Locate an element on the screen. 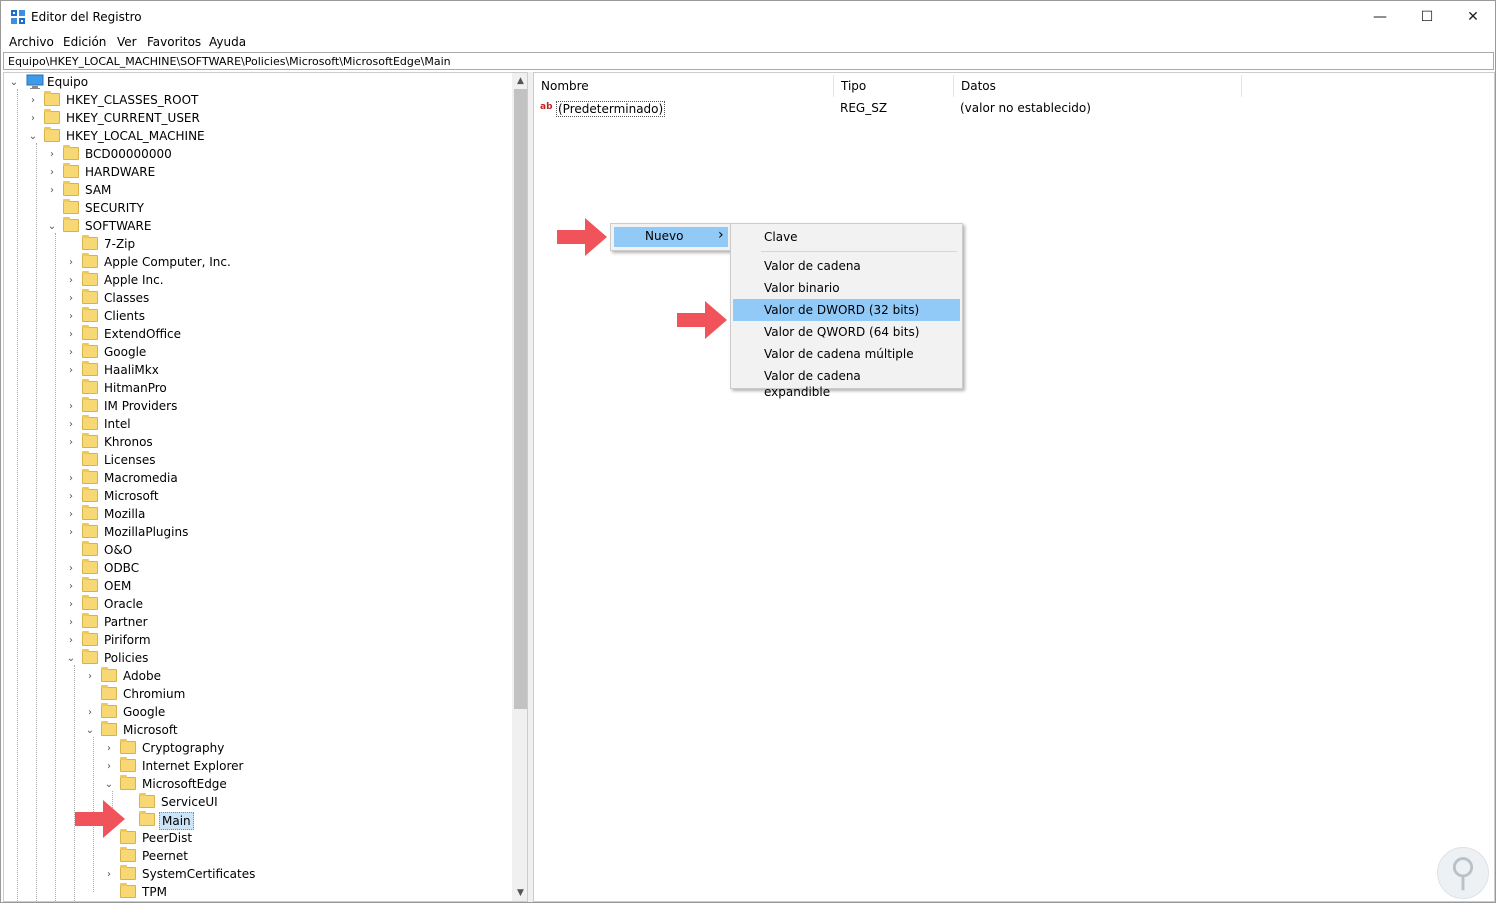  tree-item: › ODBC is located at coordinates (258, 568).